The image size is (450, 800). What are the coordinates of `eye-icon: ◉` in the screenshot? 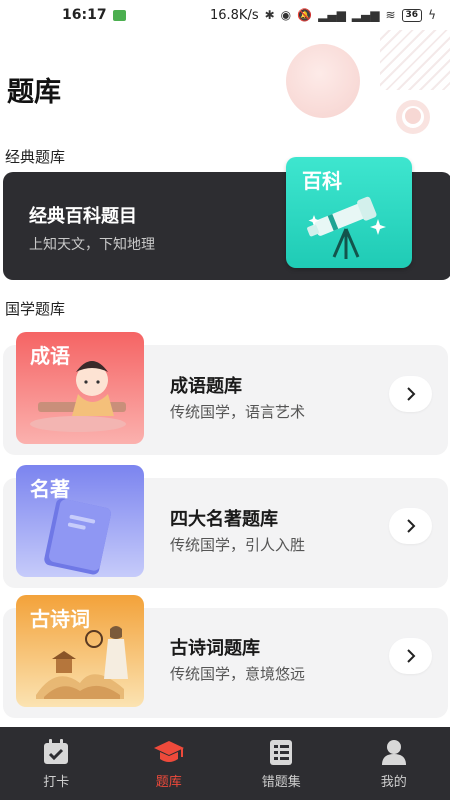 It's located at (286, 15).